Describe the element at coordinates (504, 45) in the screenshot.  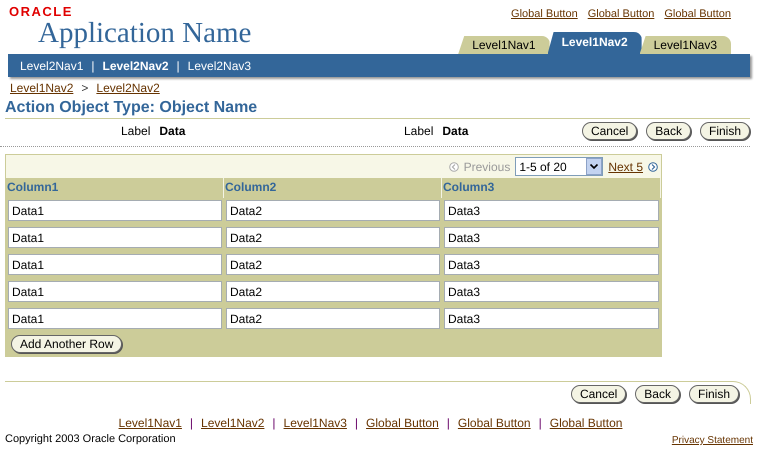
I see `level1-tab: Level1Nav1` at that location.